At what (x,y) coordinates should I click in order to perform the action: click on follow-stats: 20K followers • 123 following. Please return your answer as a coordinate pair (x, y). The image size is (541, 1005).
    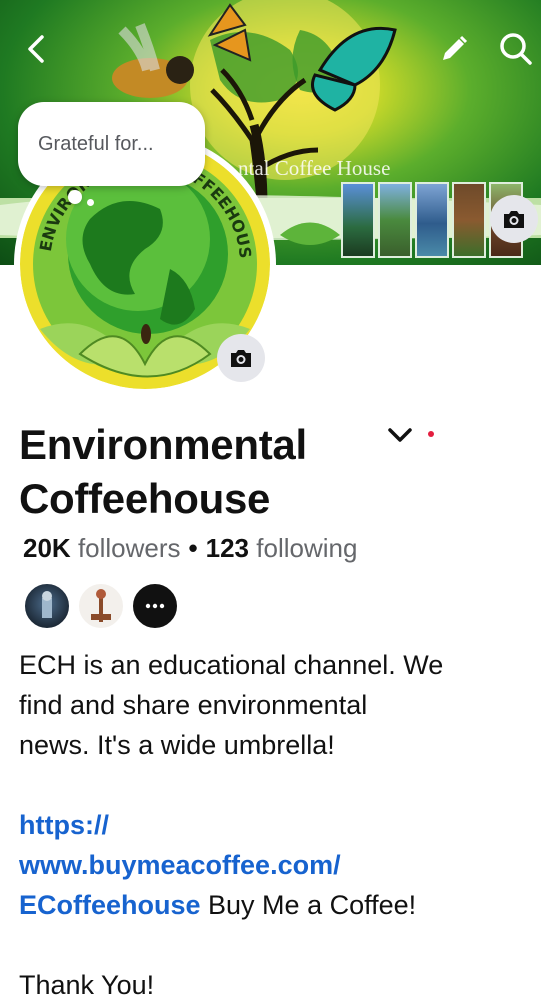
    Looking at the image, I should click on (190, 548).